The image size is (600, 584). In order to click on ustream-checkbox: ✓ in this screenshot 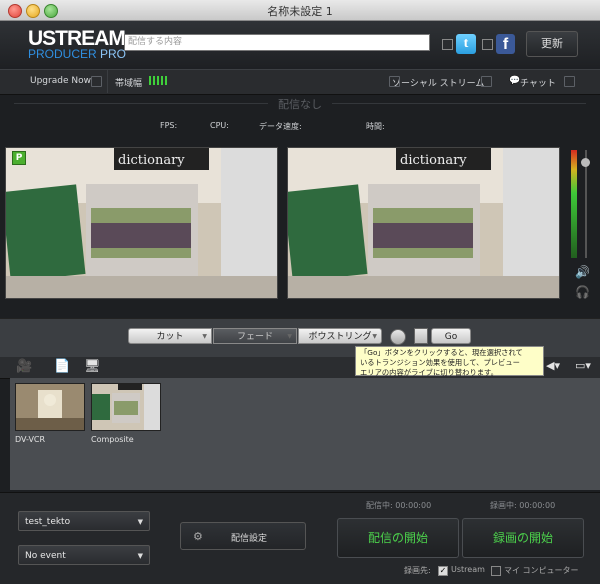, I will do `click(443, 571)`.